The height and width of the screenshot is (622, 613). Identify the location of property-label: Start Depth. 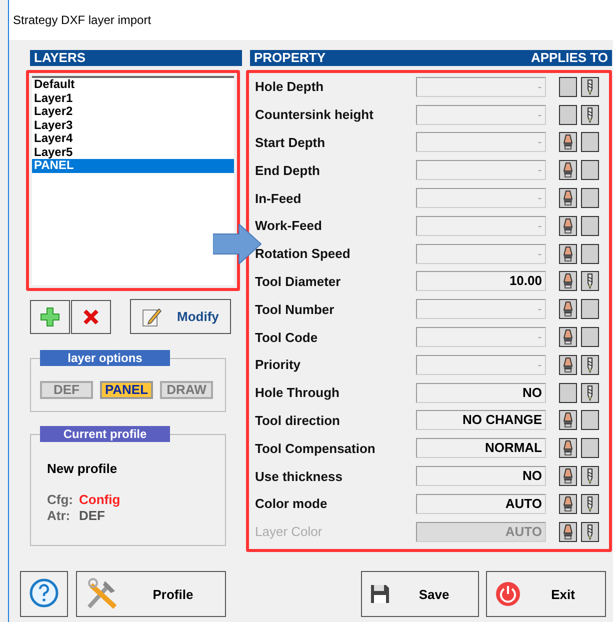
(290, 142).